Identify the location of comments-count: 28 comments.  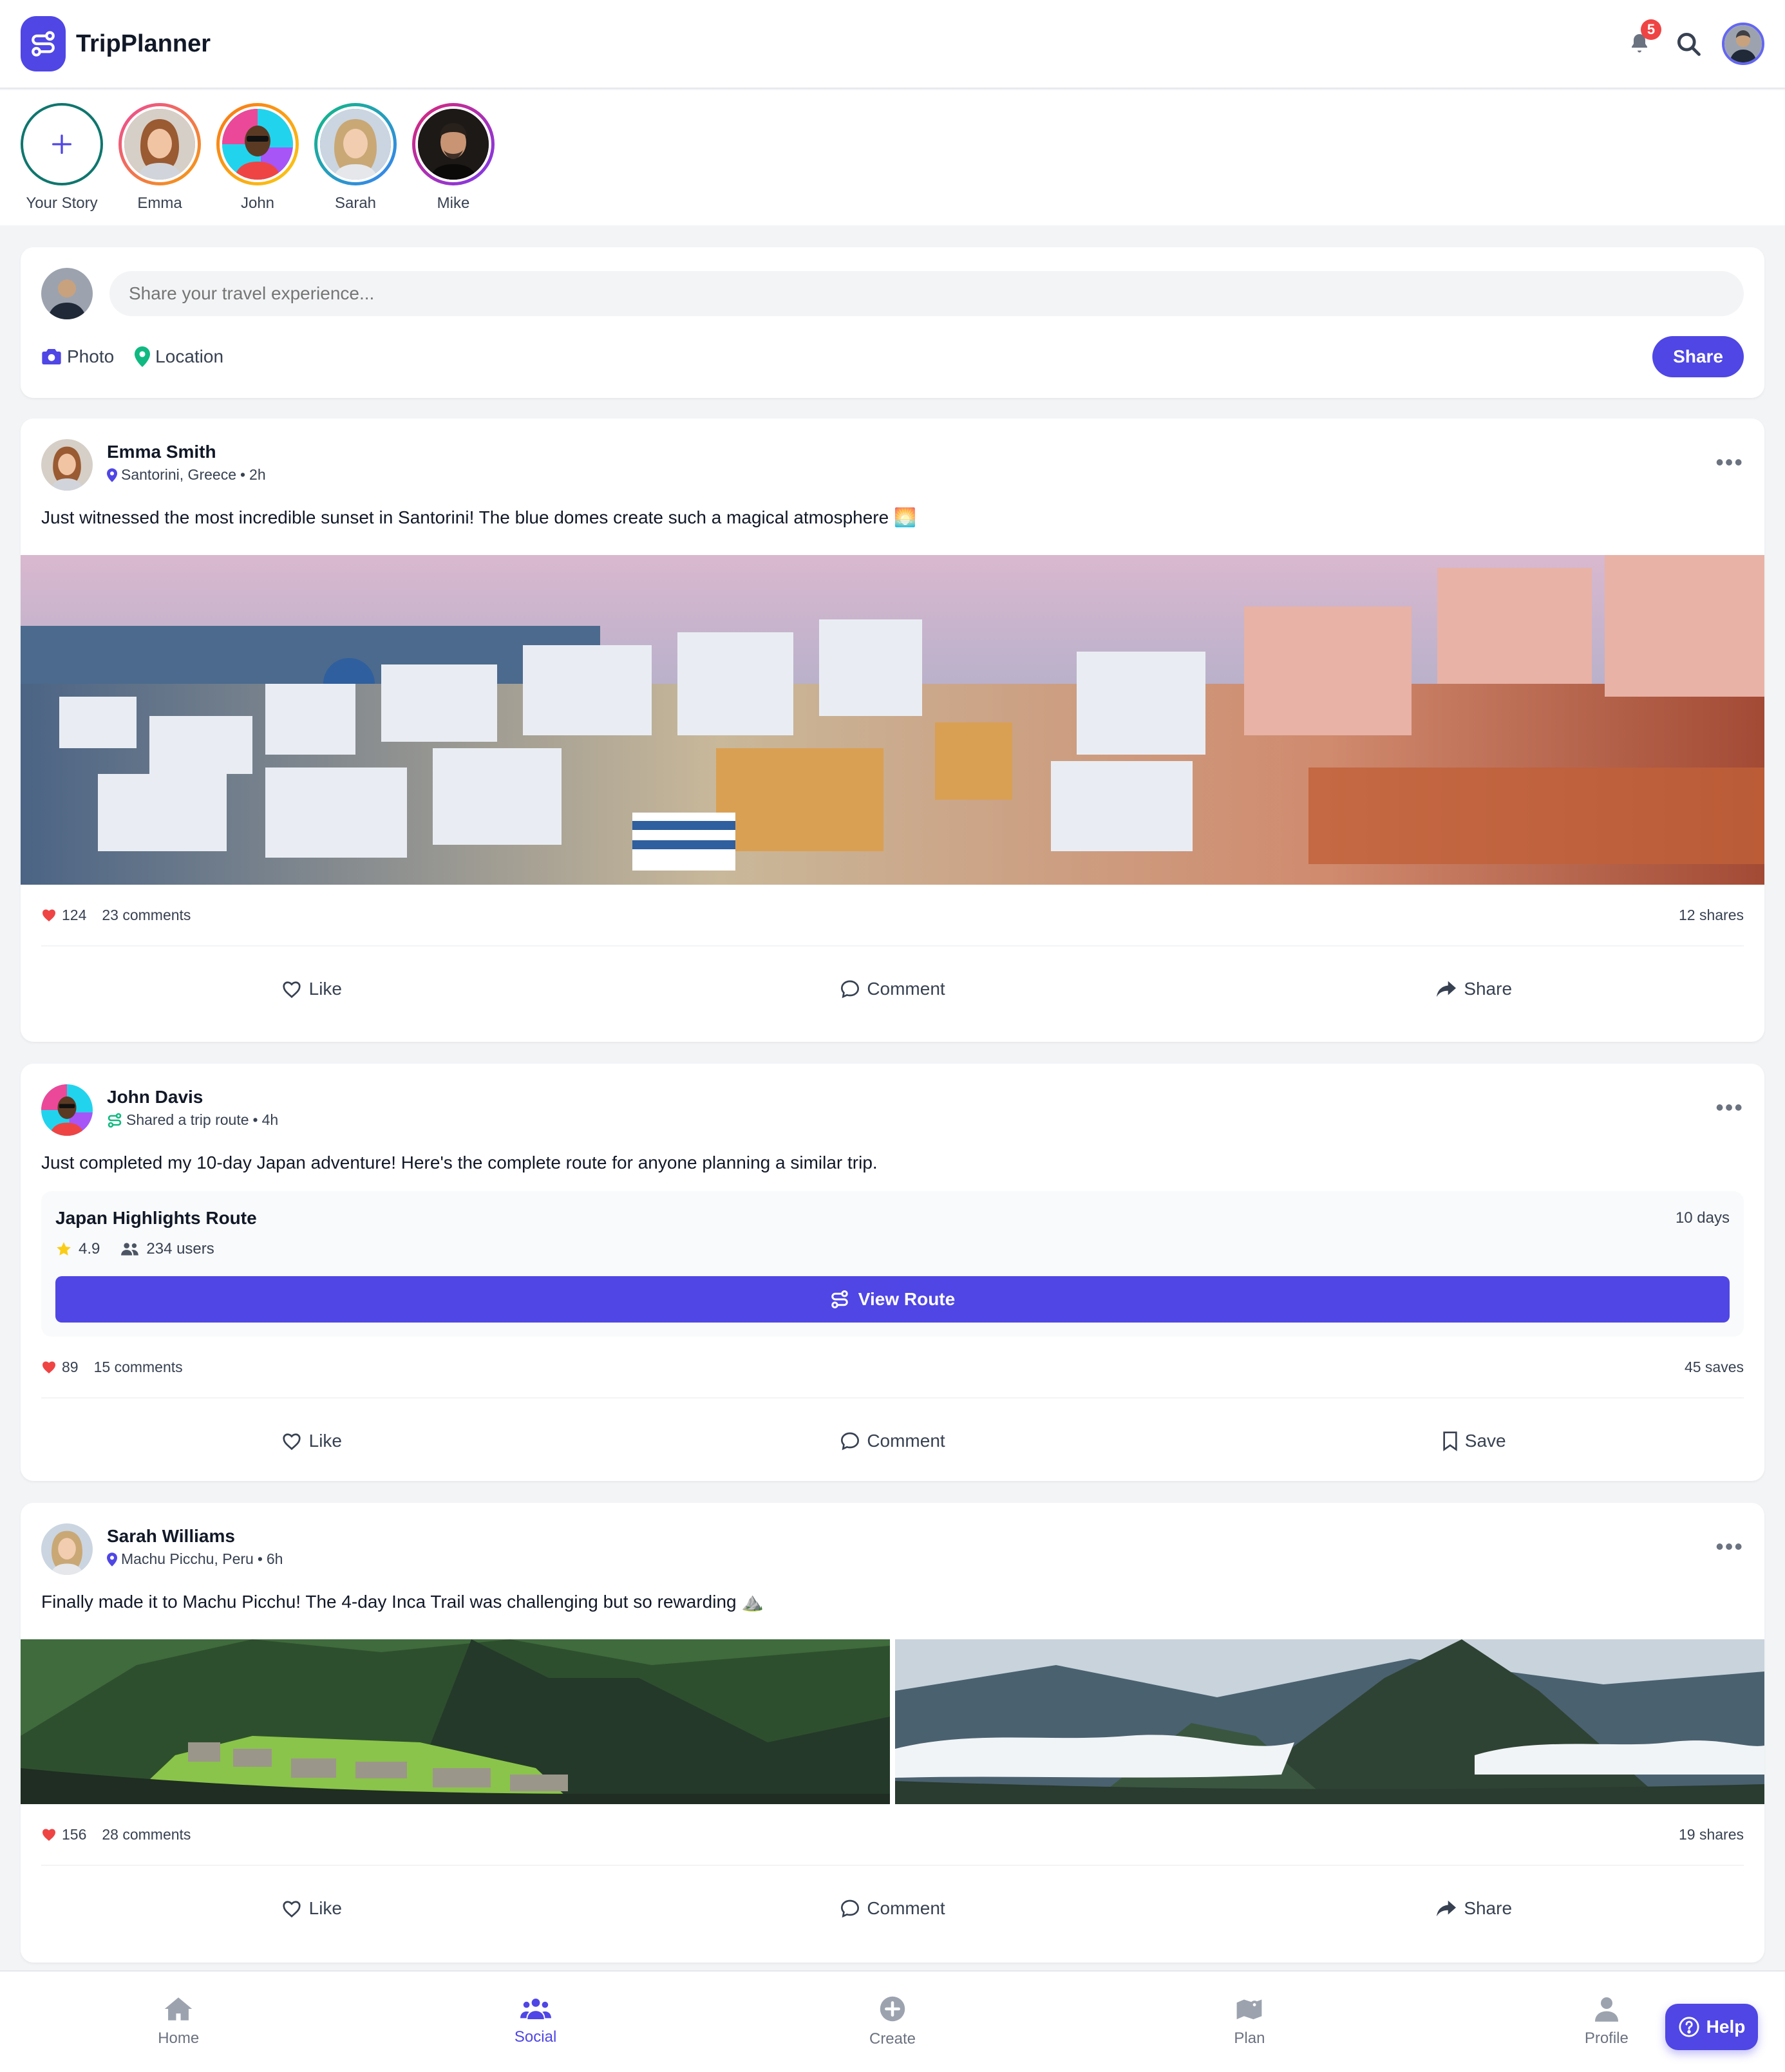
(146, 1834).